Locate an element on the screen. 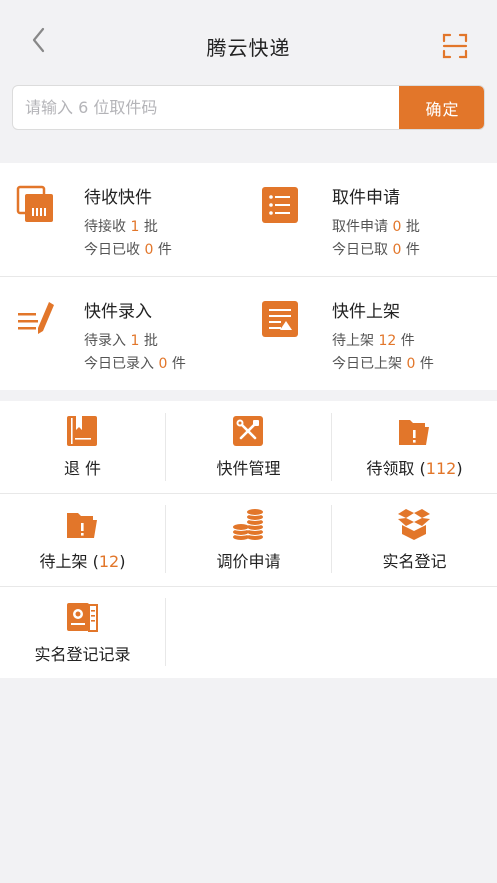 Image resolution: width=497 pixels, height=883 pixels. header: 腾云快递 is located at coordinates (248, 40).